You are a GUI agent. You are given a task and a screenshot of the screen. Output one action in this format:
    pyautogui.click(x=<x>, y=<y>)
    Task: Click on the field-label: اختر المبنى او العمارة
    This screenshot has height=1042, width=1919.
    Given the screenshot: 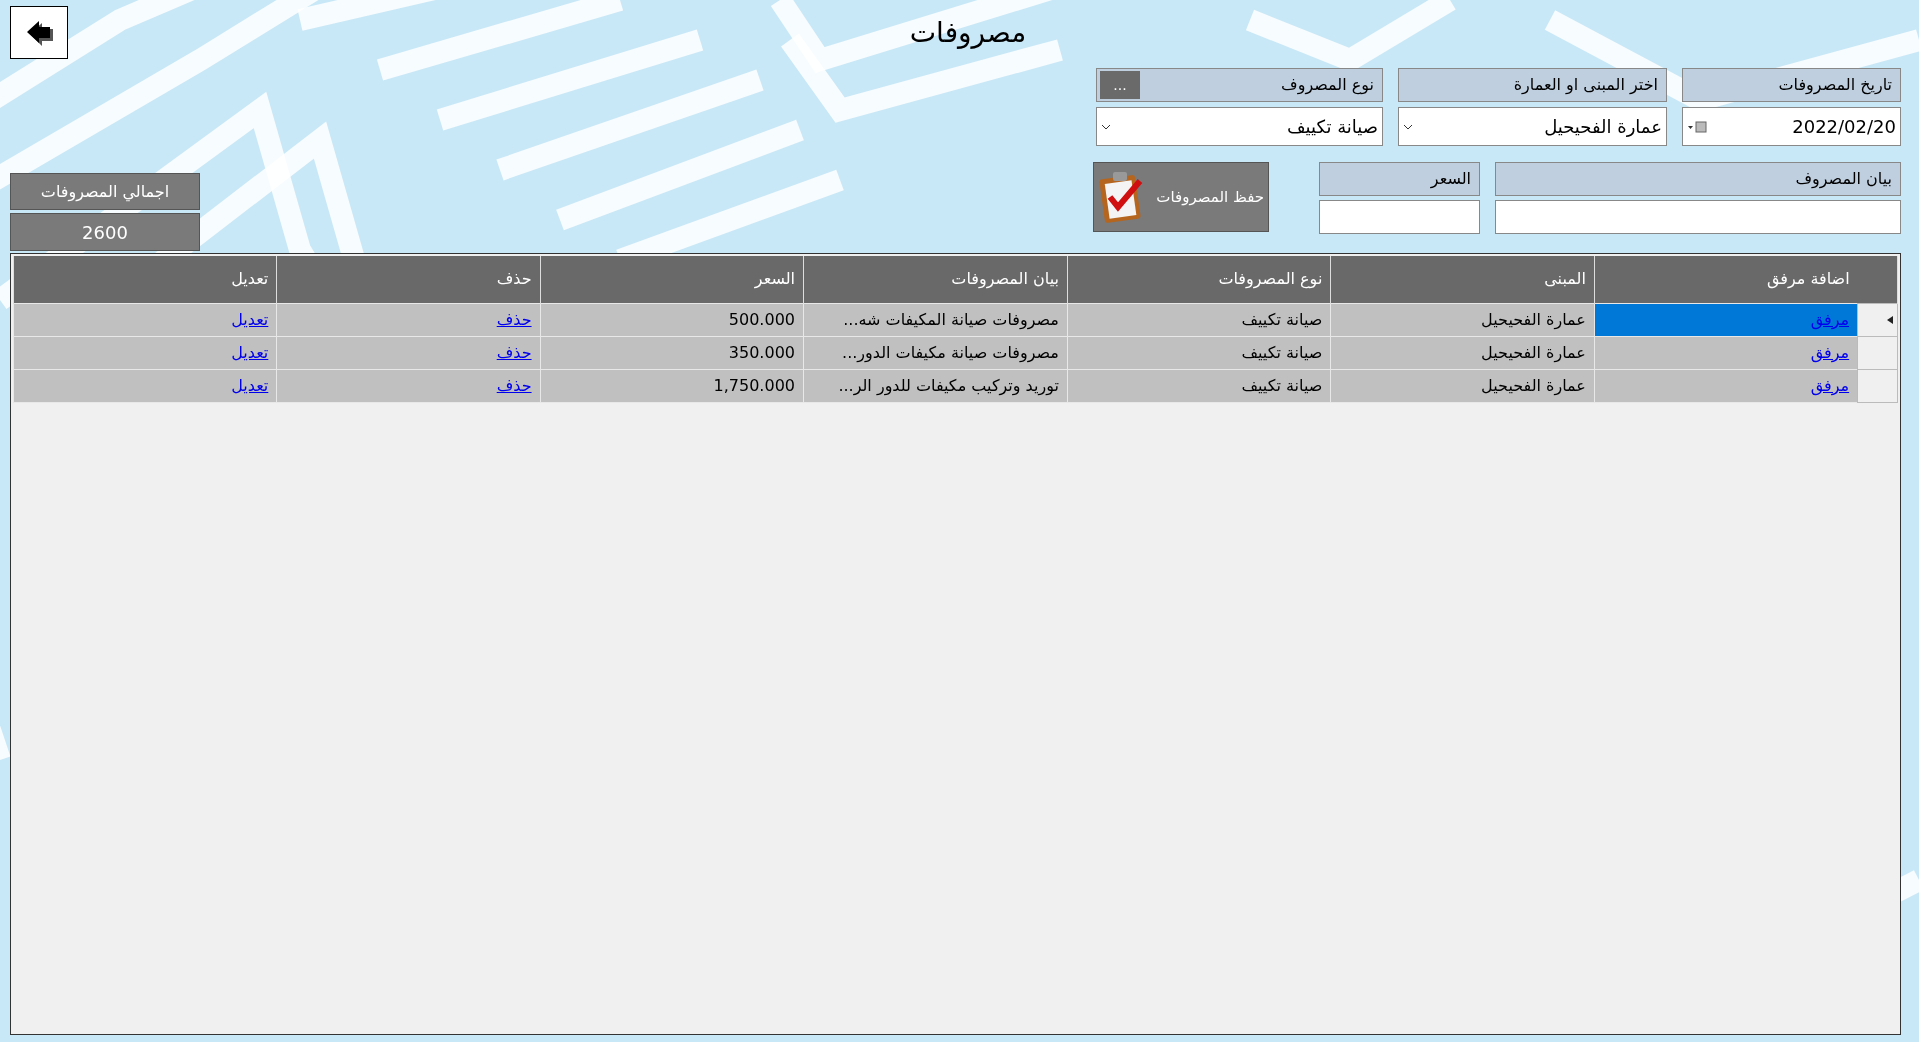 What is the action you would take?
    pyautogui.click(x=1532, y=85)
    